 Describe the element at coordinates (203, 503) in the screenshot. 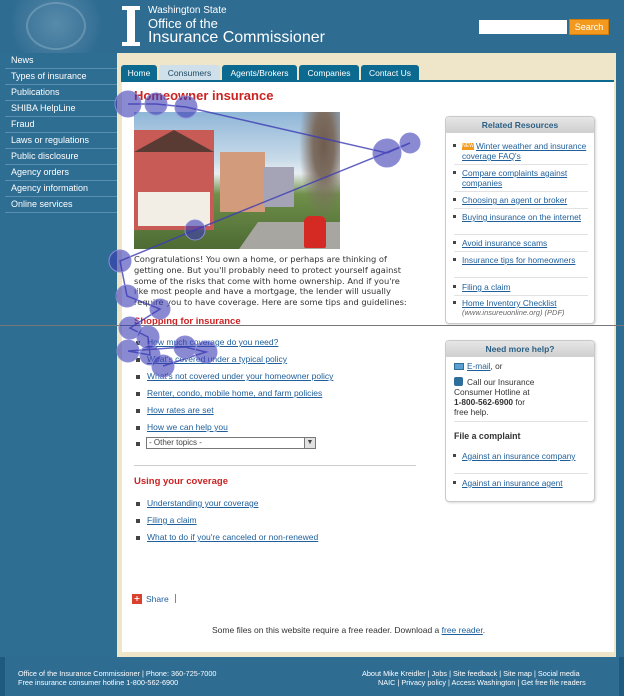

I see `link-understanding-coverage: Understanding your coverage` at that location.